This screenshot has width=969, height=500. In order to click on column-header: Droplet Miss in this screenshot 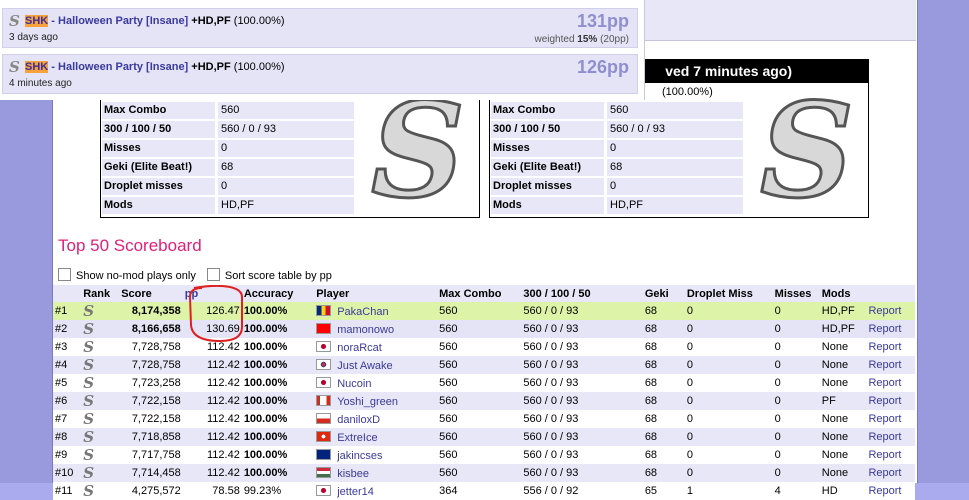, I will do `click(728, 293)`.